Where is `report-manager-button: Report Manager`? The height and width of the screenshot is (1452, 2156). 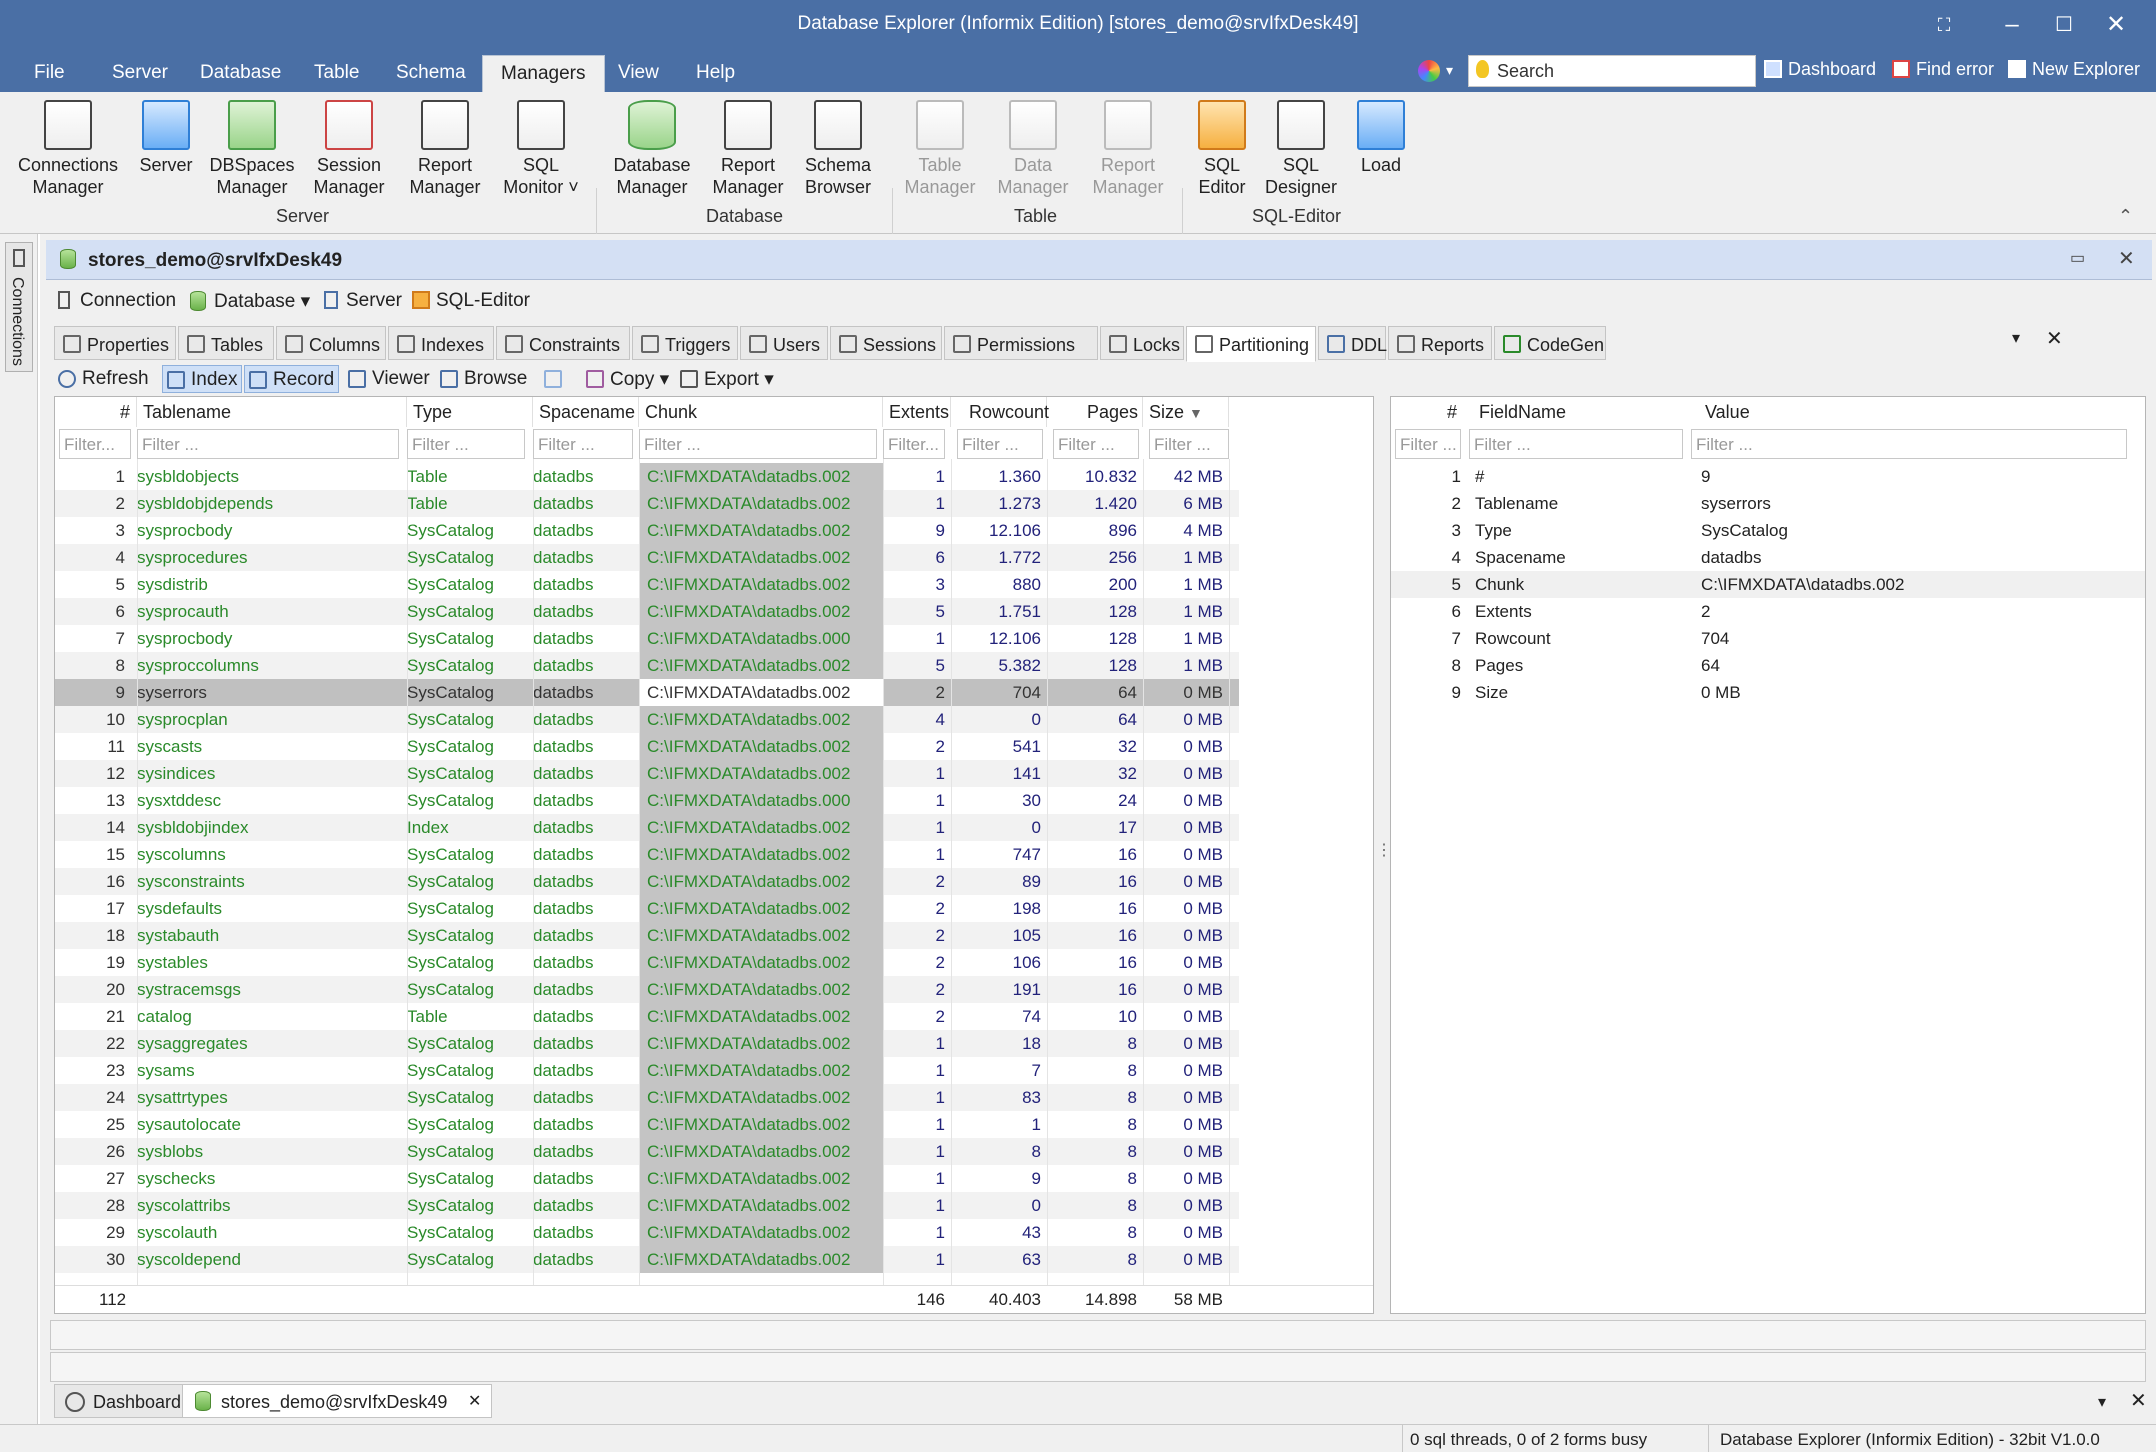
report-manager-button: Report Manager is located at coordinates (445, 149).